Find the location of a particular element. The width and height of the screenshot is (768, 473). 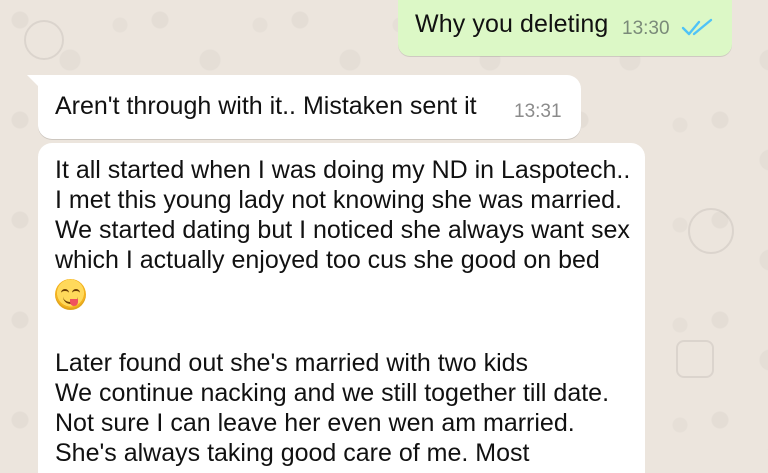

outgoing-message-bubble: Why you deleting 13:30 is located at coordinates (565, 28).